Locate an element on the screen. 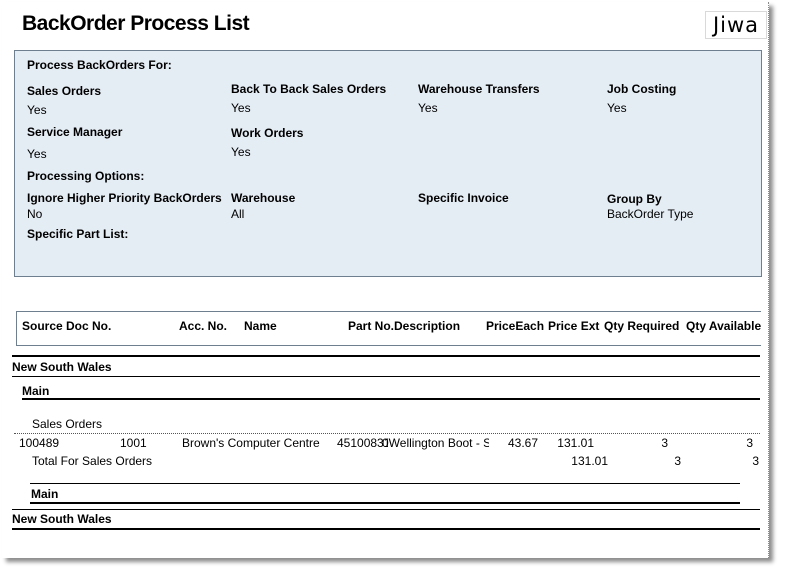  type-total-price-ext: 131.01 is located at coordinates (589, 461).